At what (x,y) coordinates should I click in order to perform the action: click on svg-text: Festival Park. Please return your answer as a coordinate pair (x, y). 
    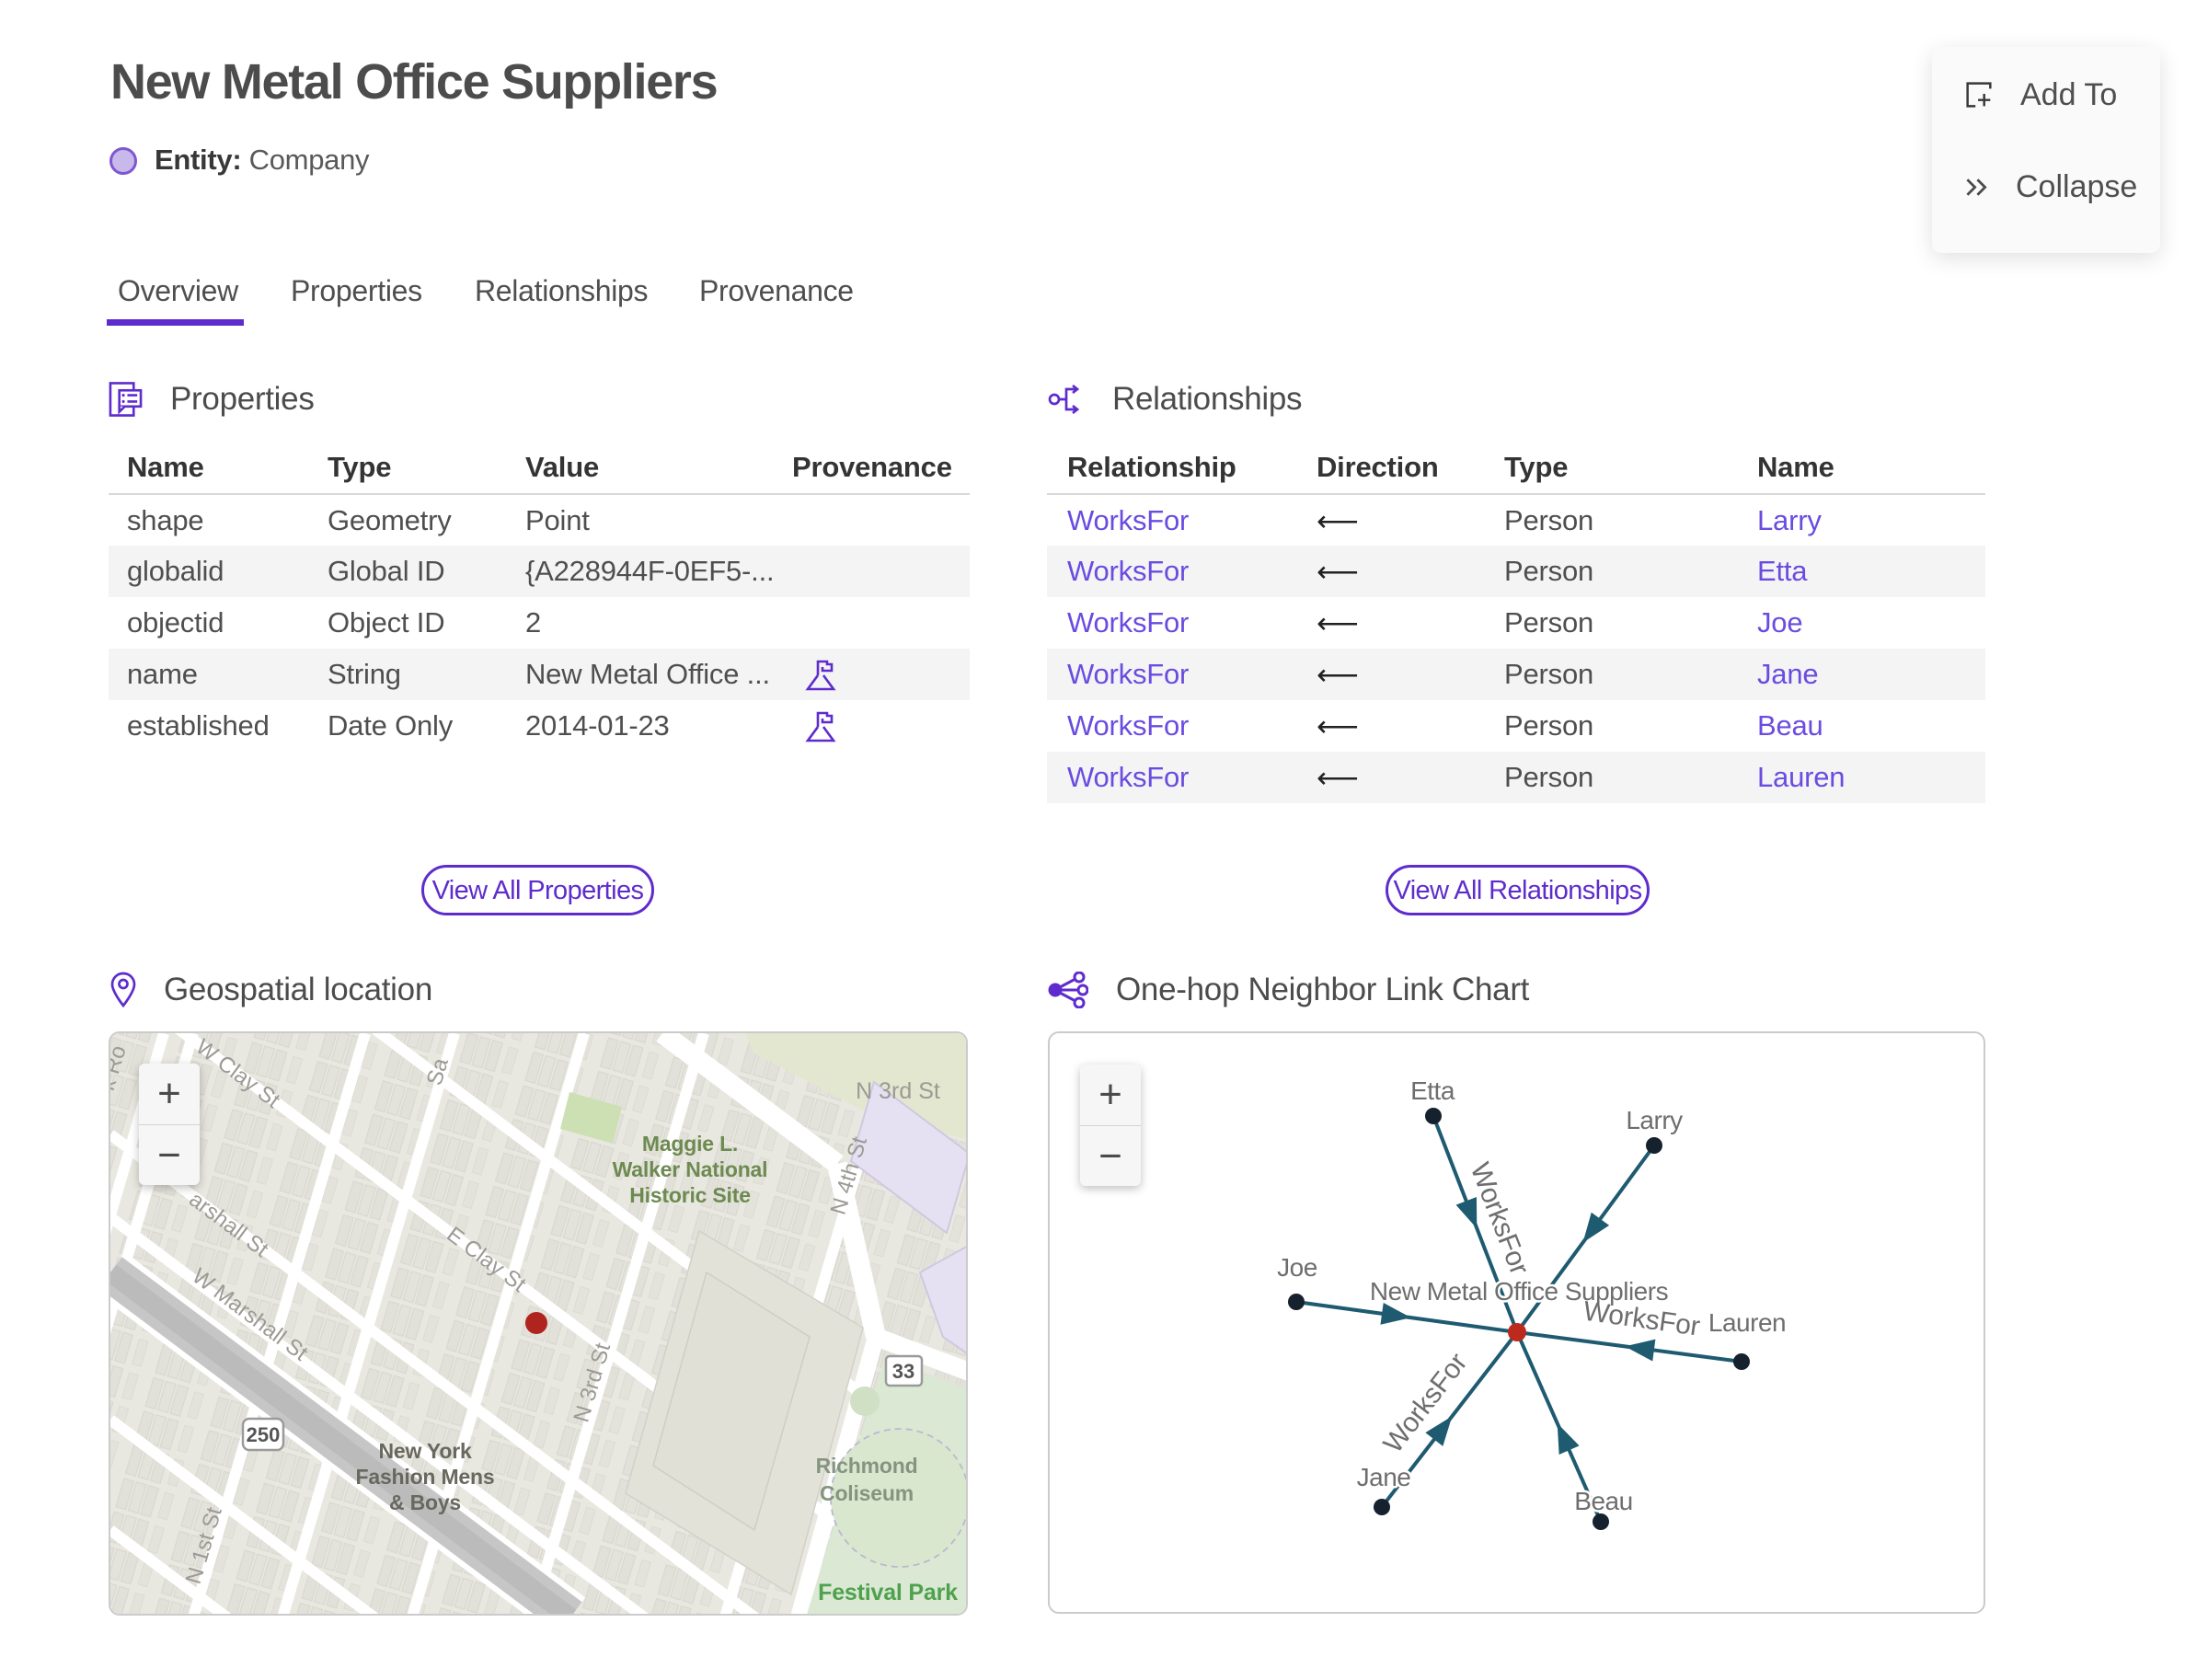
    Looking at the image, I should click on (888, 1592).